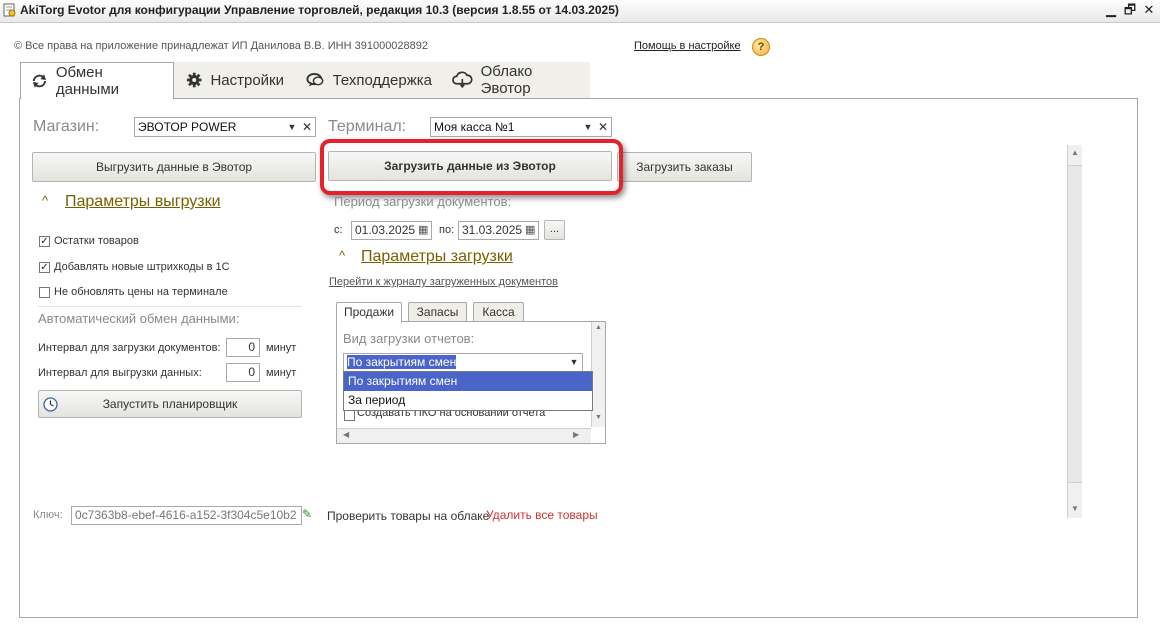 Image resolution: width=1160 pixels, height=640 pixels. Describe the element at coordinates (143, 202) in the screenshot. I see `export-params-title: Параметры выгрузки` at that location.